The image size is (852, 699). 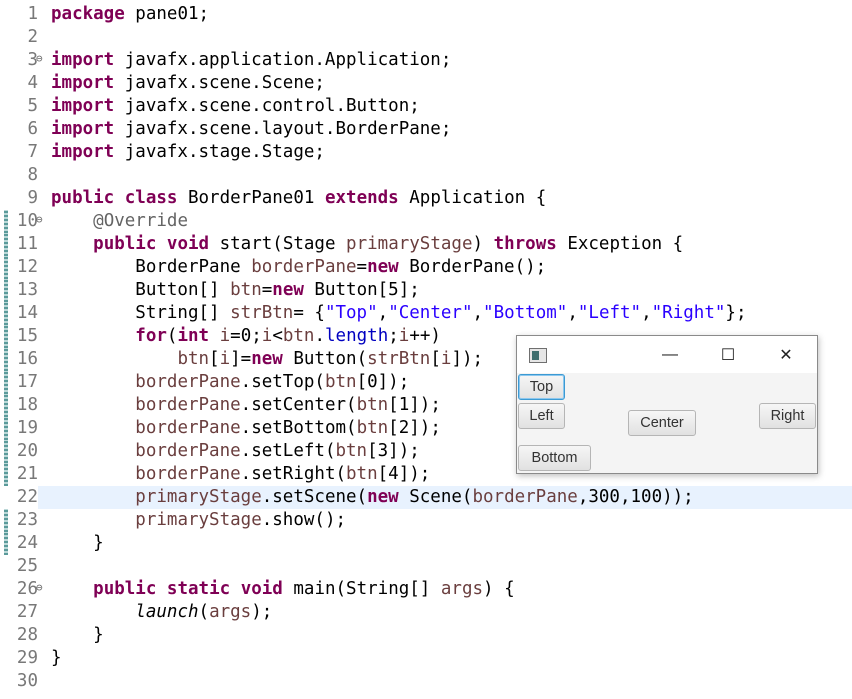 What do you see at coordinates (299, 267) in the screenshot?
I see `code-text: BorderPane borderPane=new BorderPane();` at bounding box center [299, 267].